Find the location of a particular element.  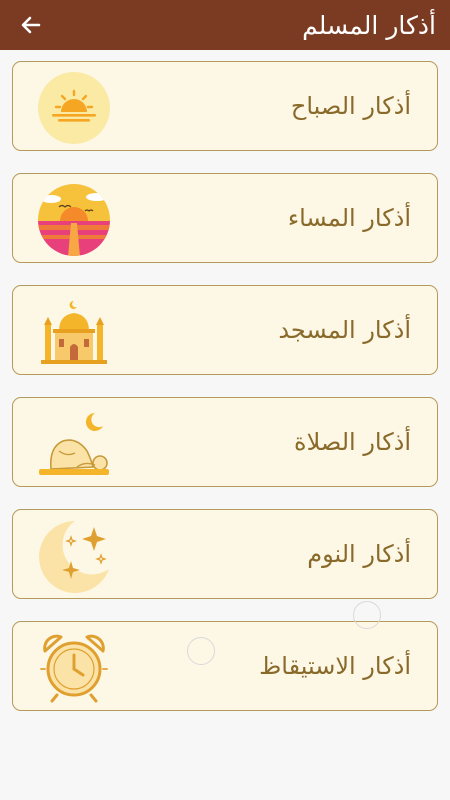

alarm-clock-icon is located at coordinates (74, 668).